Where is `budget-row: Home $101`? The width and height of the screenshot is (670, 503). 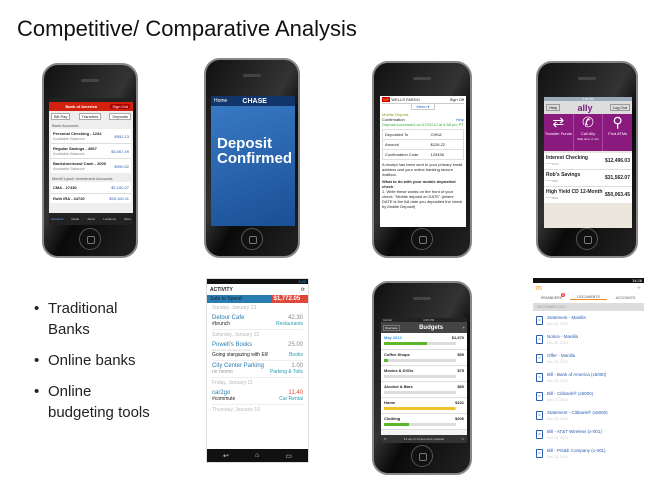 budget-row: Home $101 is located at coordinates (424, 406).